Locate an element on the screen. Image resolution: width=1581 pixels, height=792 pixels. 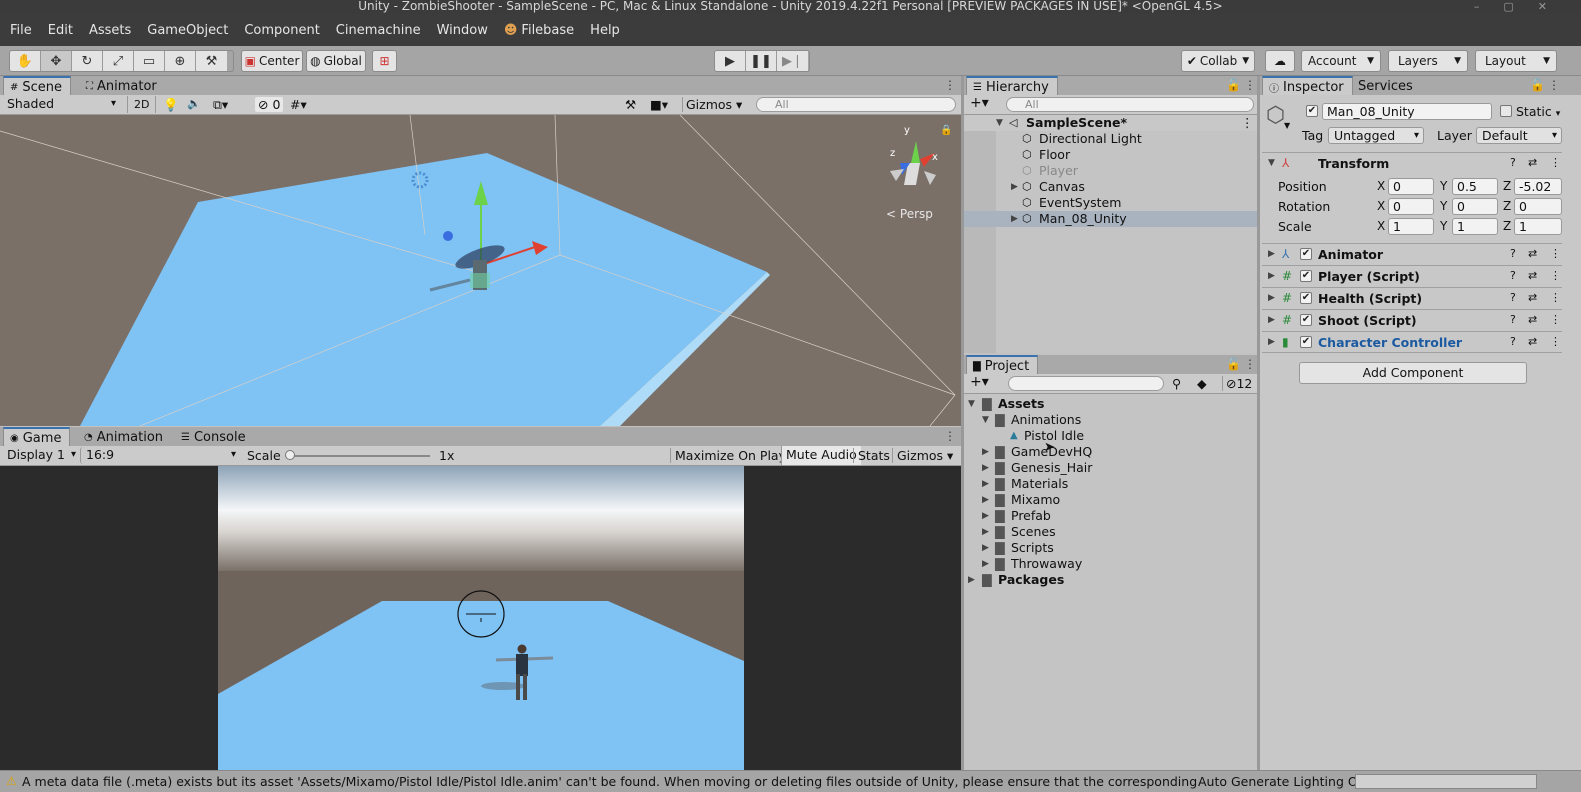
move-tool-icon: ✥ is located at coordinates (56, 61).